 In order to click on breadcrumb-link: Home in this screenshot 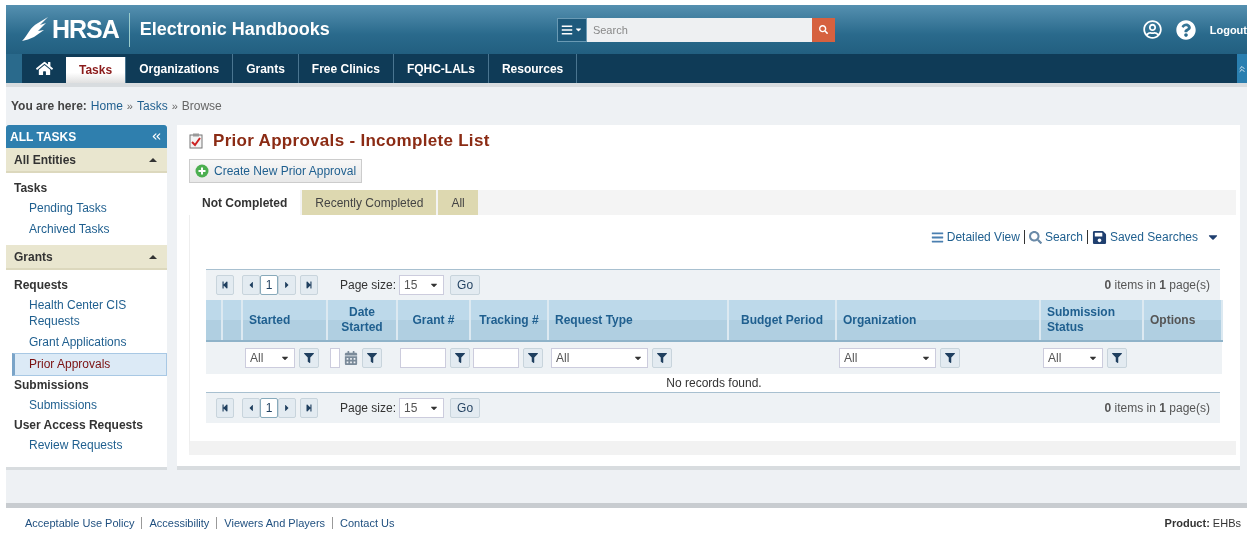, I will do `click(106, 106)`.